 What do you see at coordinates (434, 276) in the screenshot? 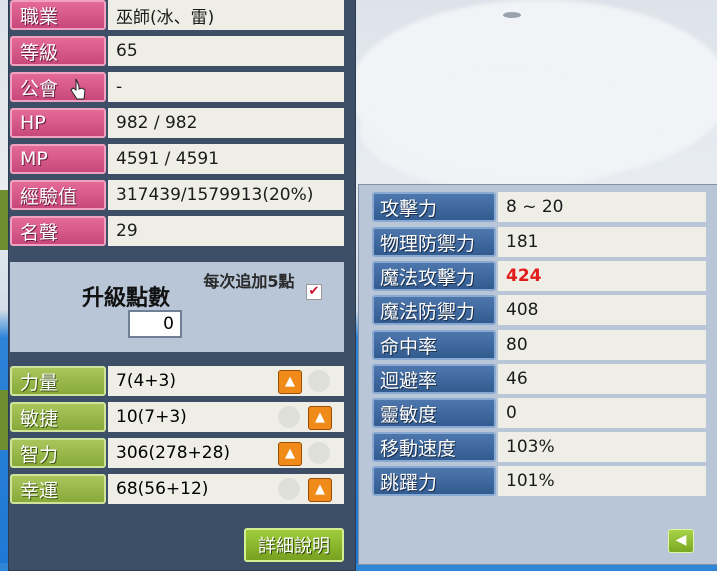
I see `magic-attack-label: 魔法攻擊力` at bounding box center [434, 276].